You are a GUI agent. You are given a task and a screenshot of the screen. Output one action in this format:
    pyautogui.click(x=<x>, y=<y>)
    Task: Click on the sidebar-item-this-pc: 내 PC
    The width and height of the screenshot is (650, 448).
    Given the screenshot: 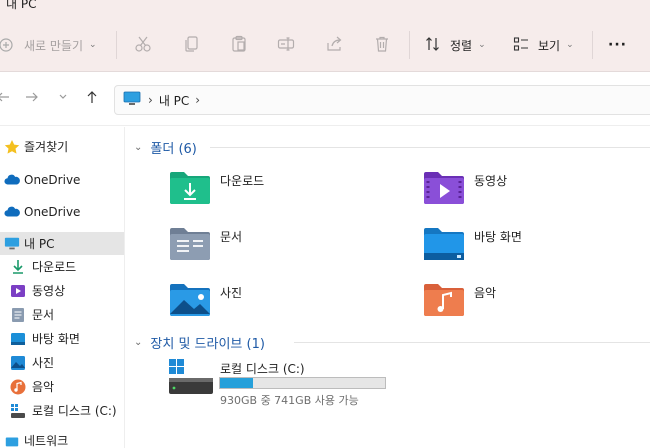 What is the action you would take?
    pyautogui.click(x=62, y=243)
    